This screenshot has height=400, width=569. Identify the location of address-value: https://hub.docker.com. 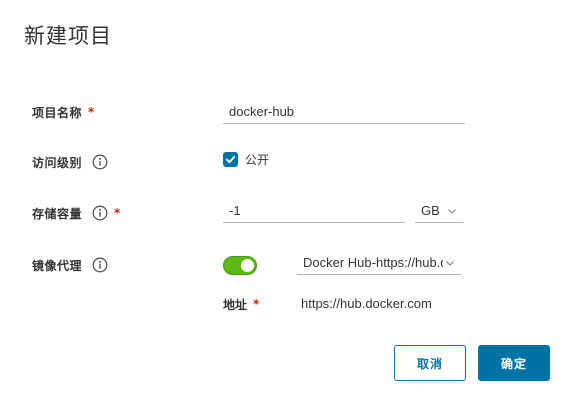
(366, 303).